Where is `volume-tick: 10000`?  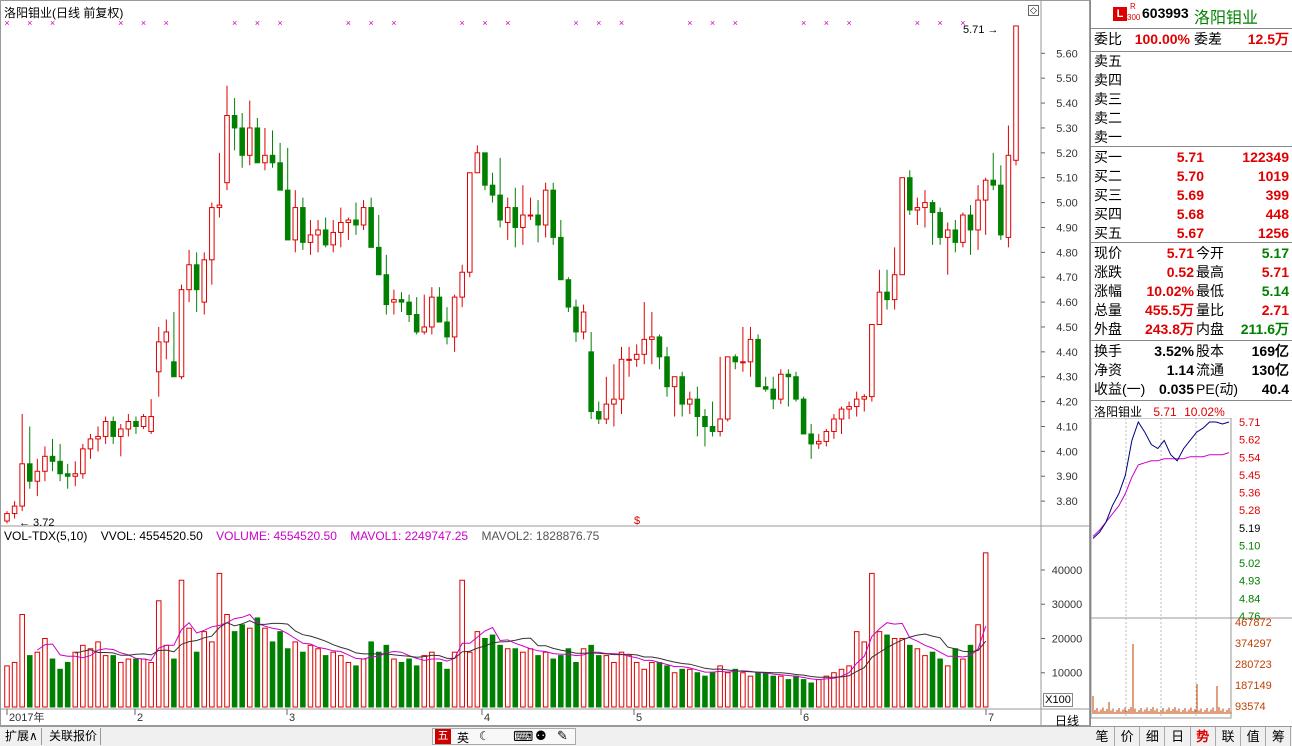
volume-tick: 10000 is located at coordinates (1067, 674).